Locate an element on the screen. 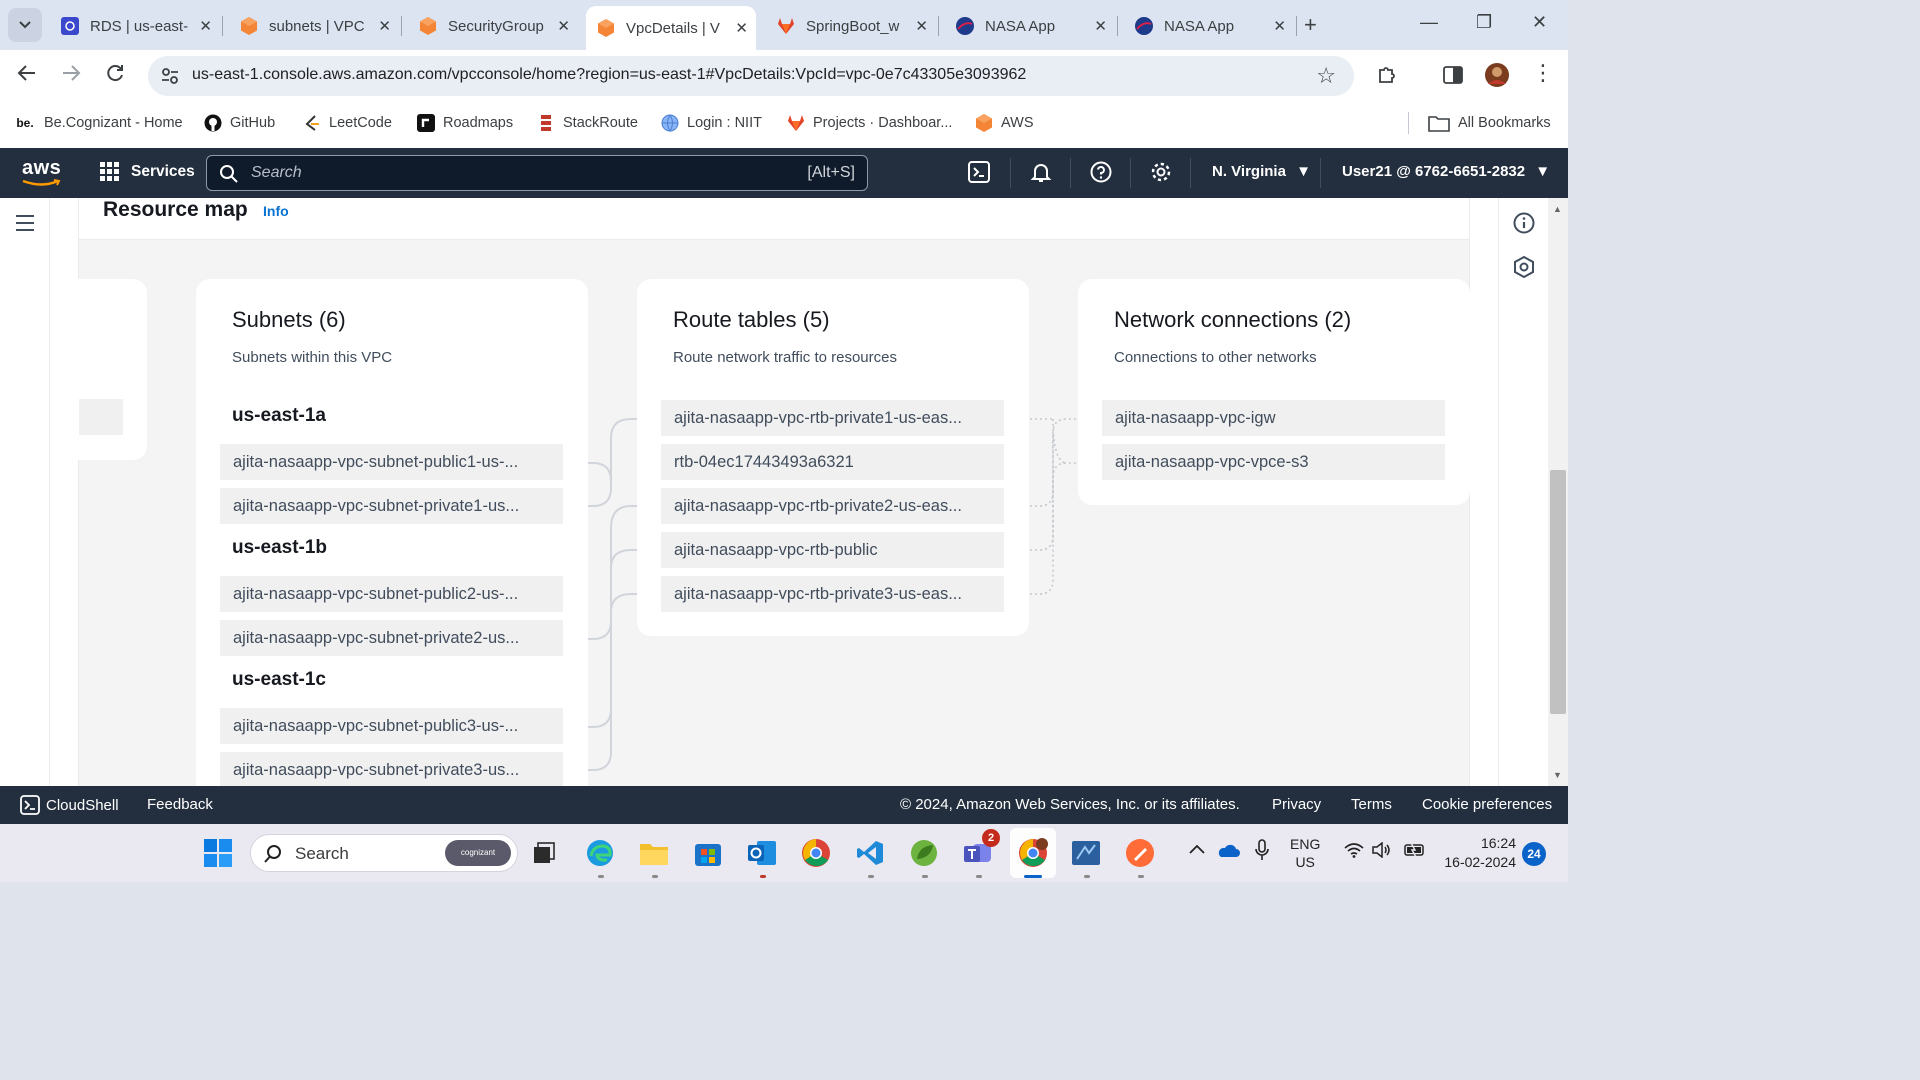 This screenshot has width=1920, height=1080. cookie-preferences-link: Cookie preferences is located at coordinates (1487, 804).